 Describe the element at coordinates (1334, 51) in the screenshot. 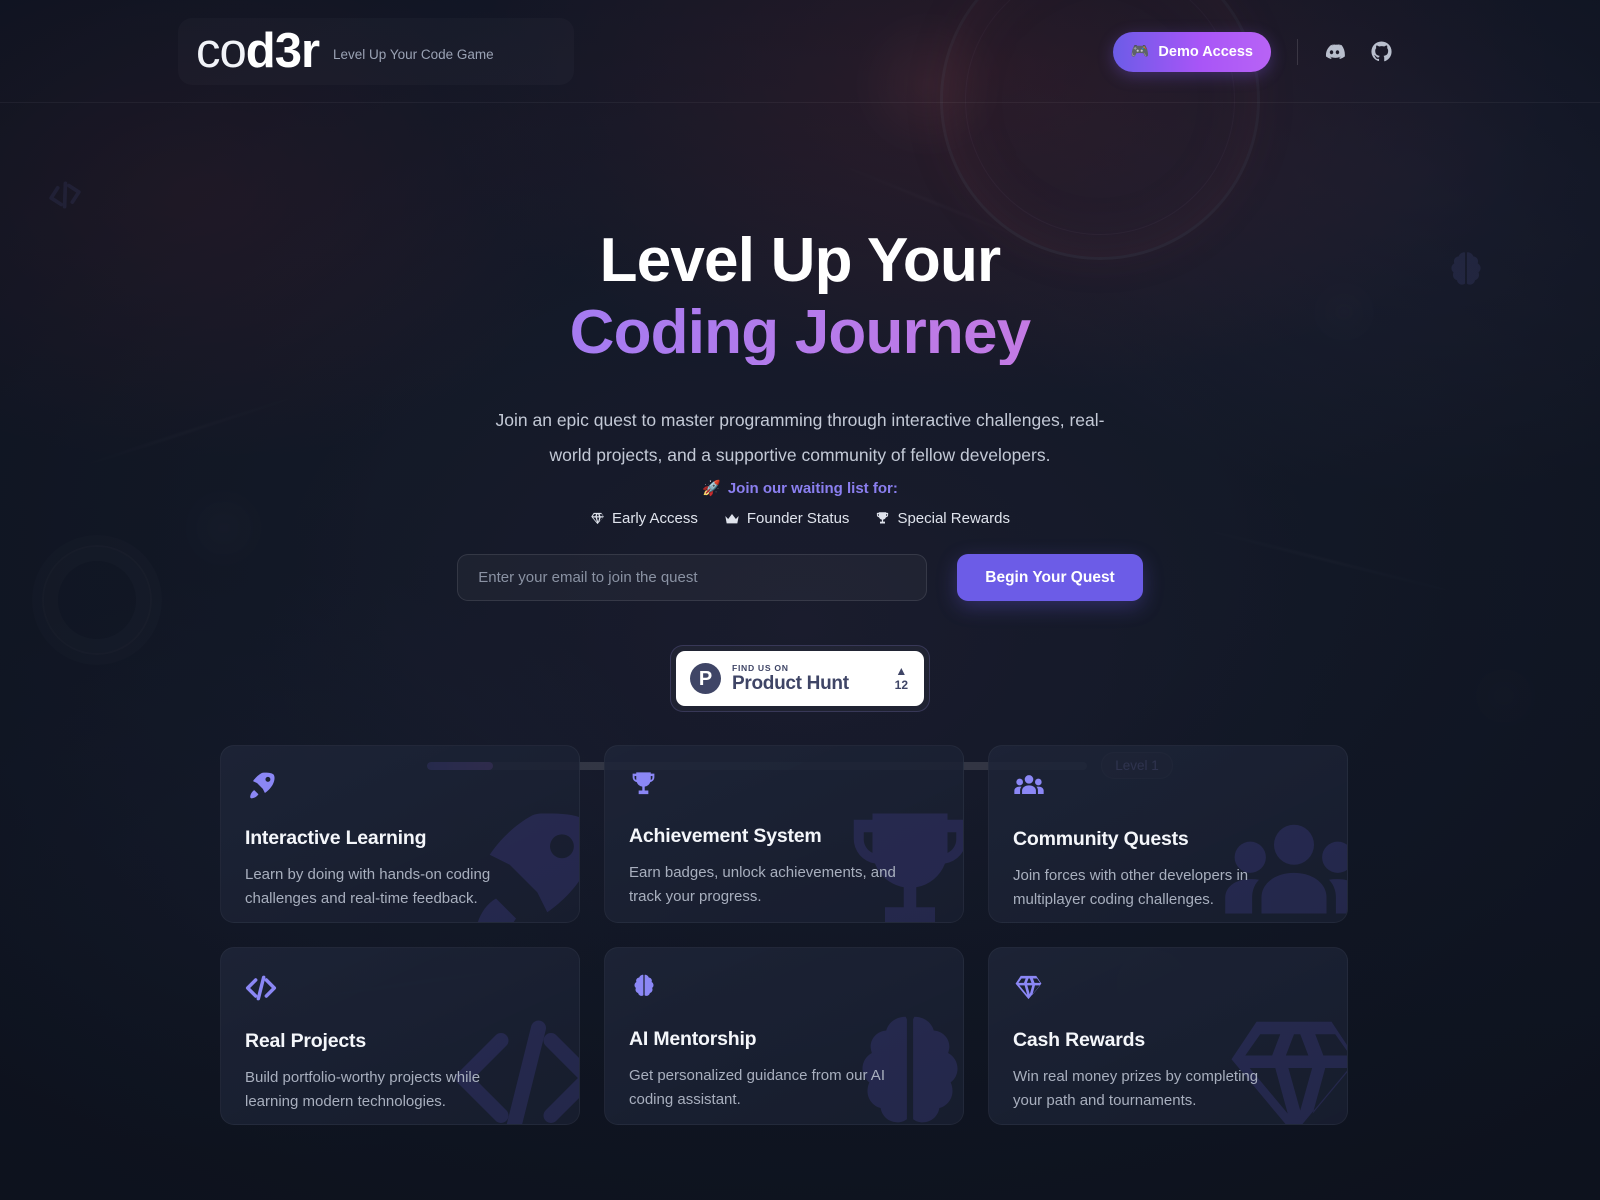

I see `discord-icon` at that location.